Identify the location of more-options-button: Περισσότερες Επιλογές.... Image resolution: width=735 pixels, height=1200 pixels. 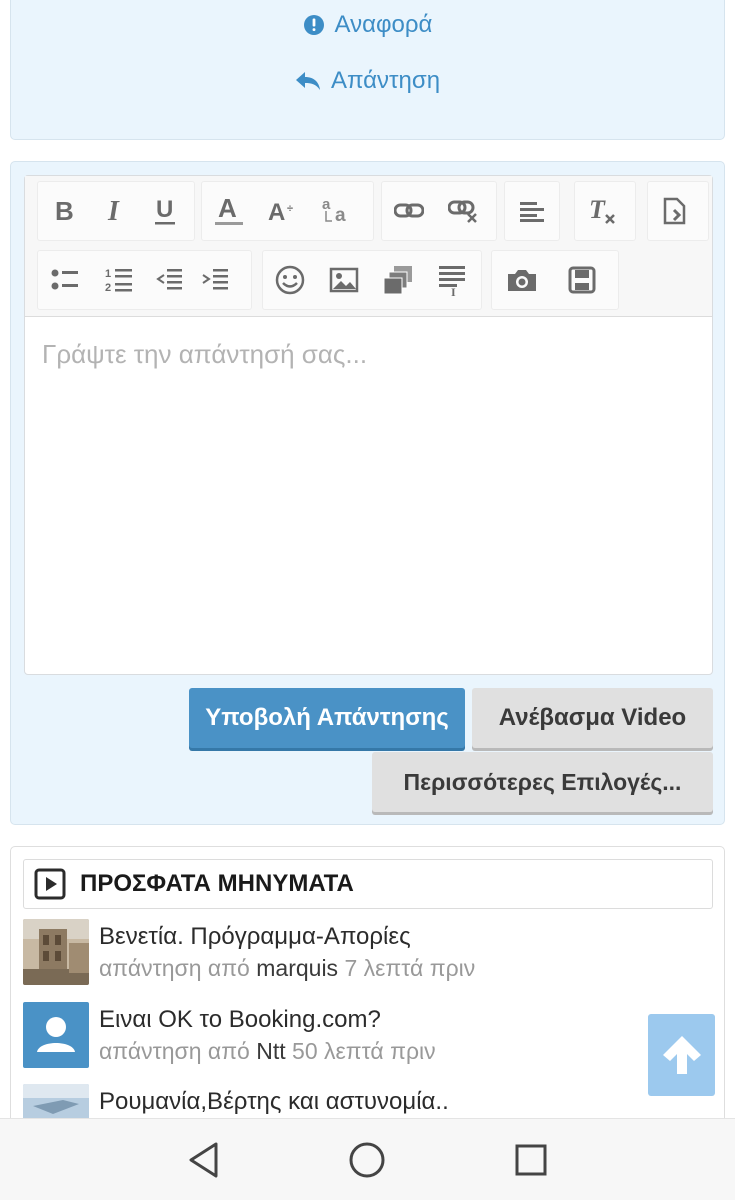
(542, 782).